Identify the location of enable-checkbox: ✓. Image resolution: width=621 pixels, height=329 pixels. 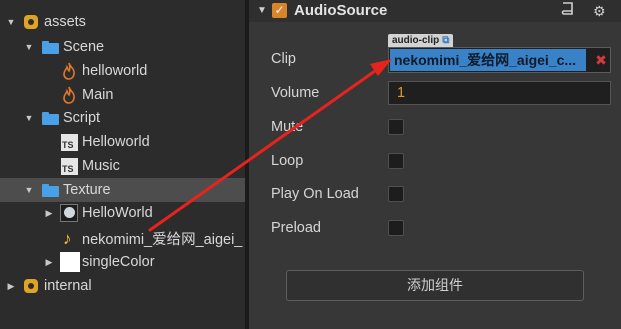
(279, 10).